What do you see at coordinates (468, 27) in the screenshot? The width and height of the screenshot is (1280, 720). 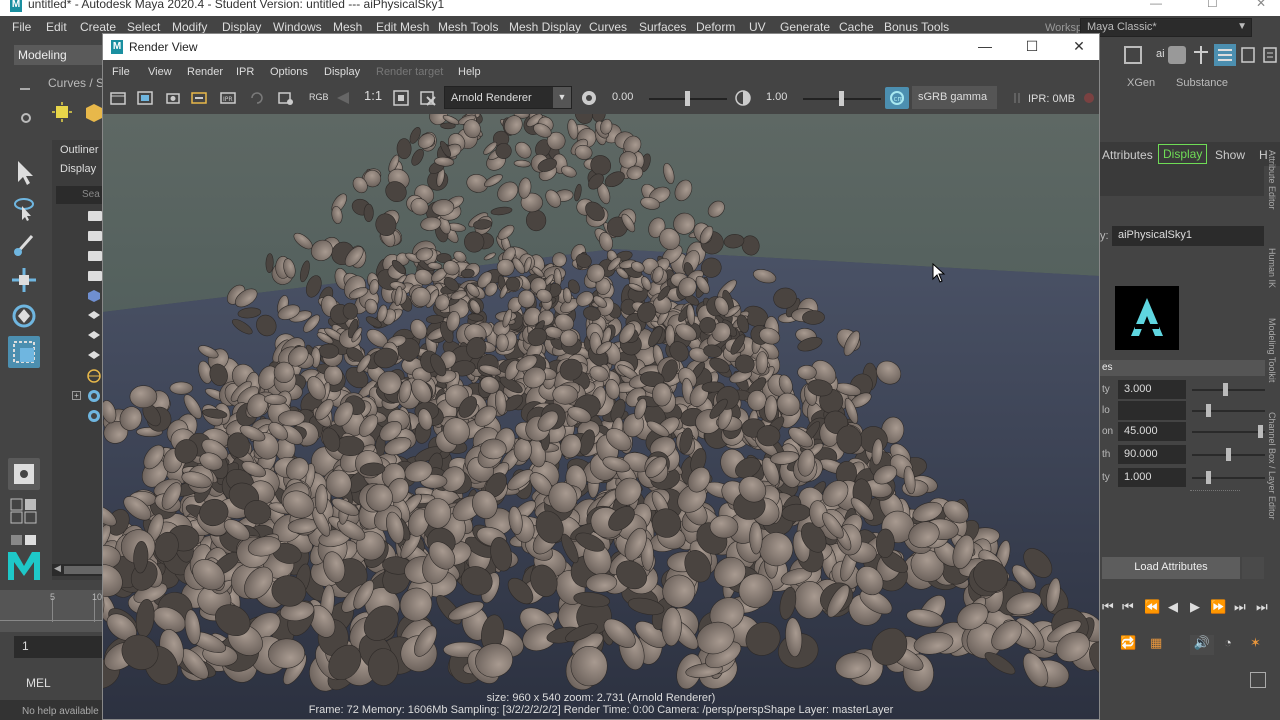 I see `menu-mesh-tools: Mesh Tools` at bounding box center [468, 27].